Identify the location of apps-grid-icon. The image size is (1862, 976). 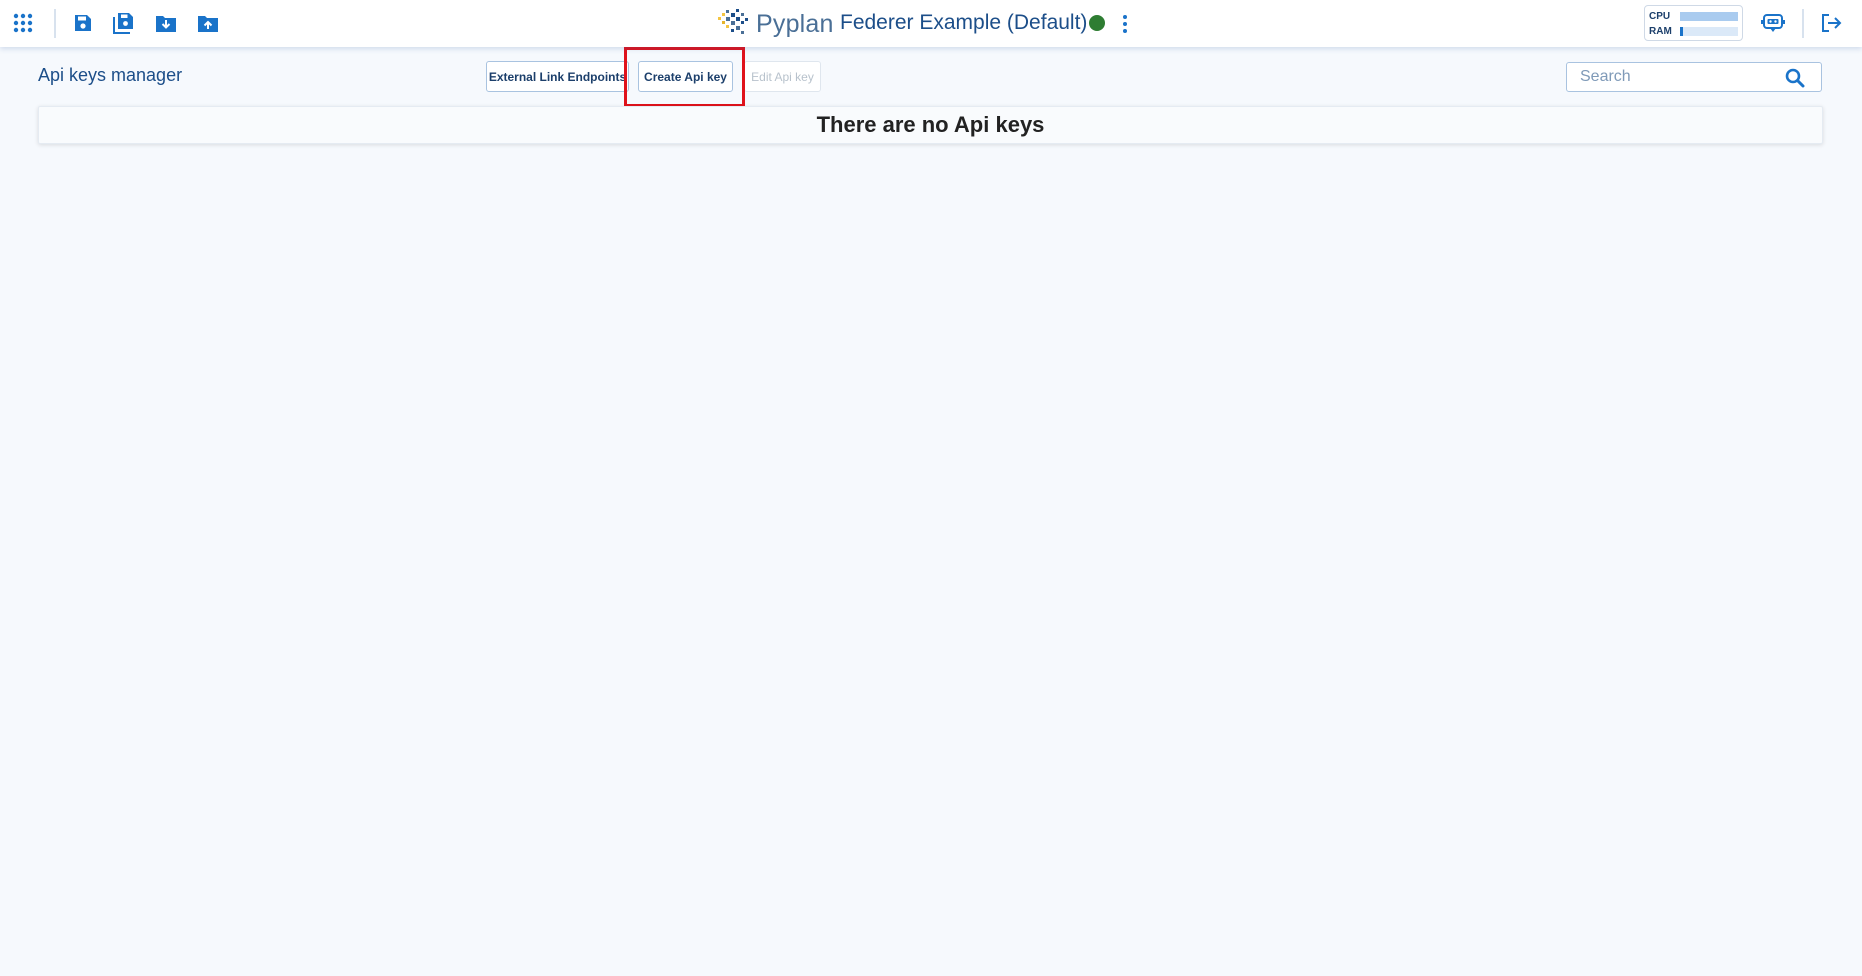
(23, 23).